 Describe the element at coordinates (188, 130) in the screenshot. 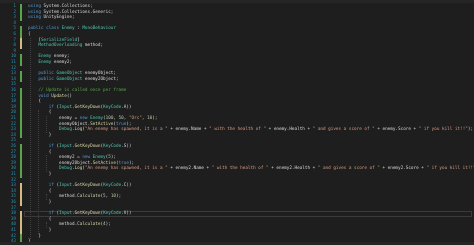

I see `code-token: + enemy.Name +` at that location.